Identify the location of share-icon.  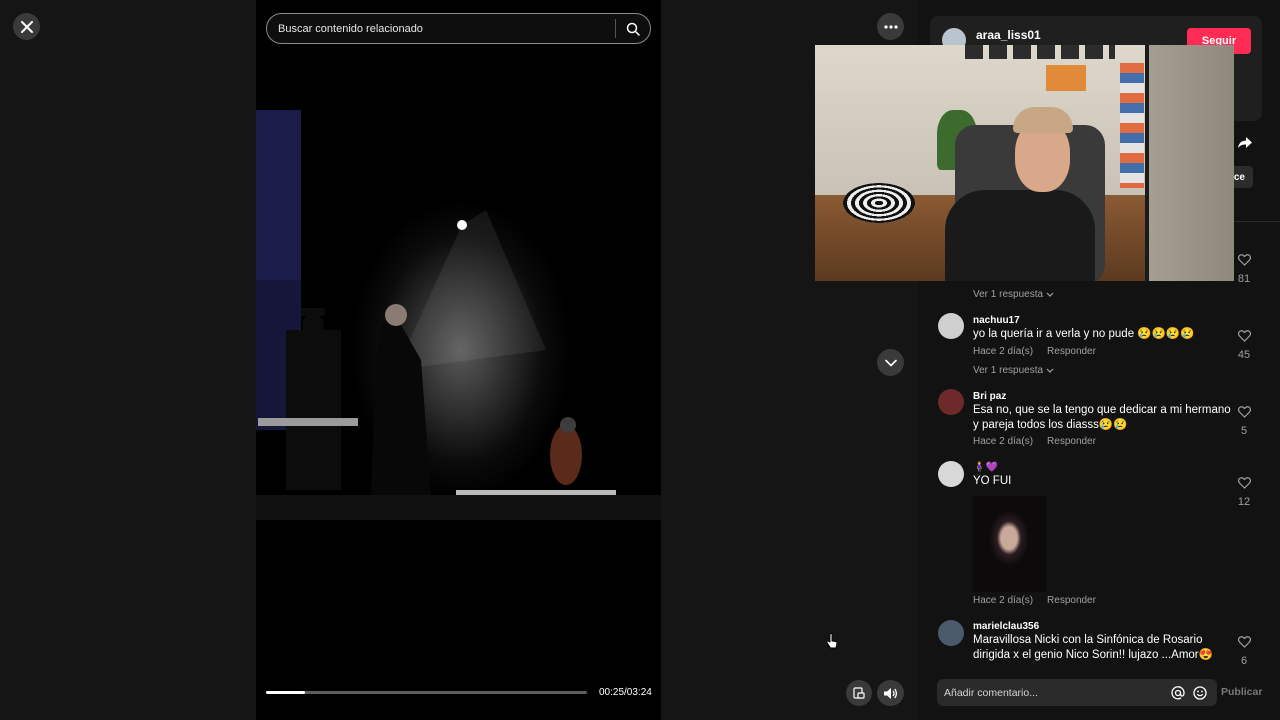
(1245, 143).